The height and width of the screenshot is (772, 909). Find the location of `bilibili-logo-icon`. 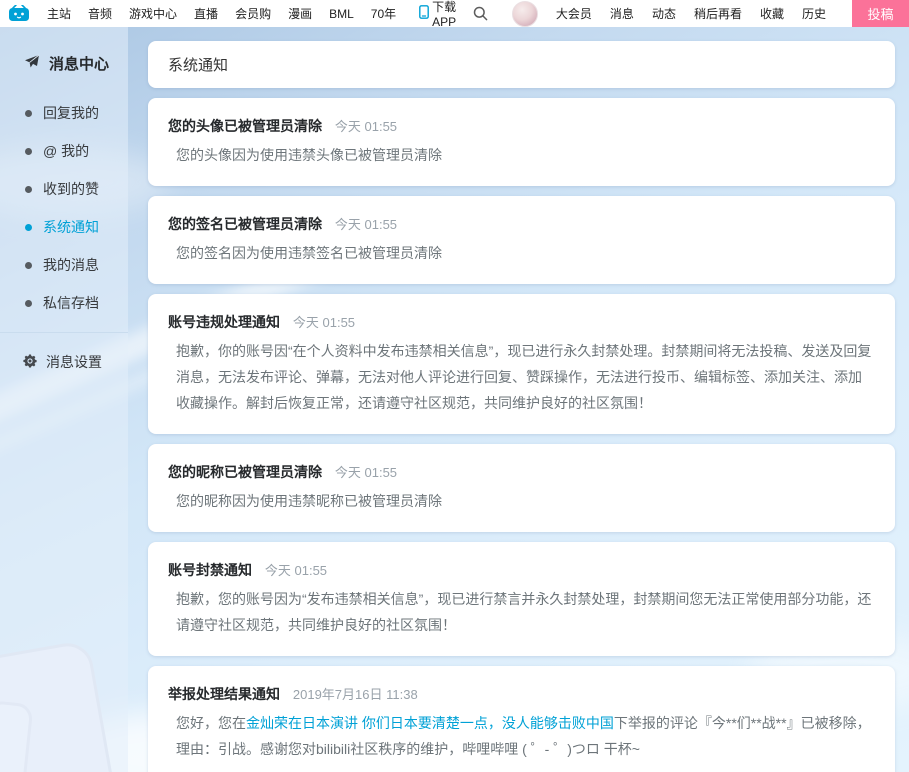

bilibili-logo-icon is located at coordinates (19, 13).